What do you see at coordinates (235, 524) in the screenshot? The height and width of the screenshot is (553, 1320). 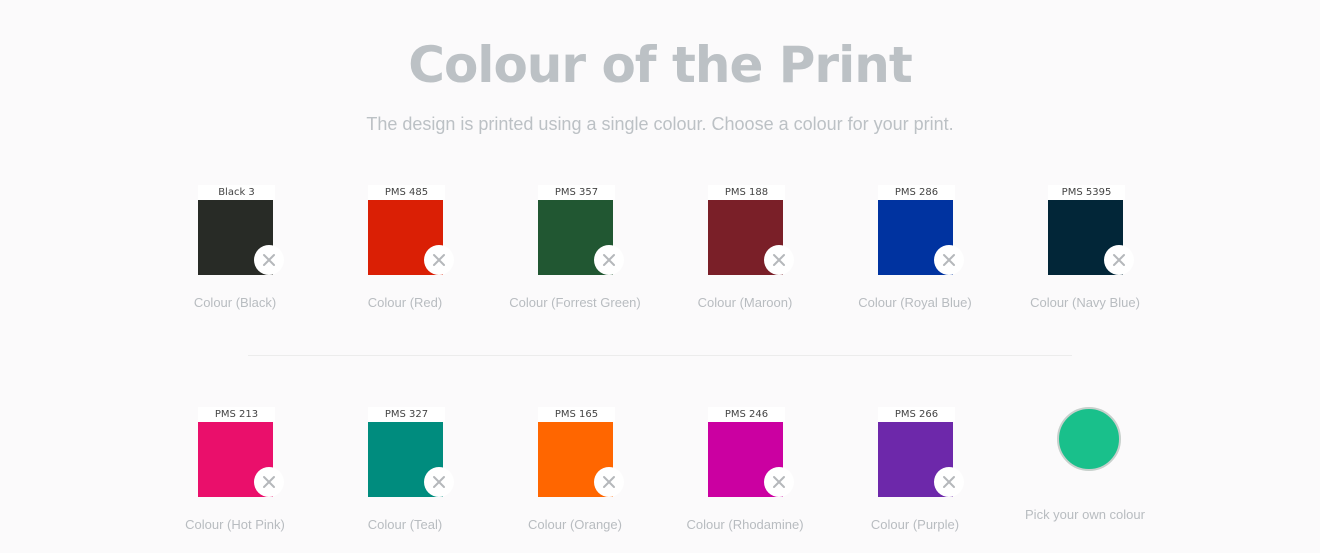 I see `swatch-label: Colour (Hot Pink)` at bounding box center [235, 524].